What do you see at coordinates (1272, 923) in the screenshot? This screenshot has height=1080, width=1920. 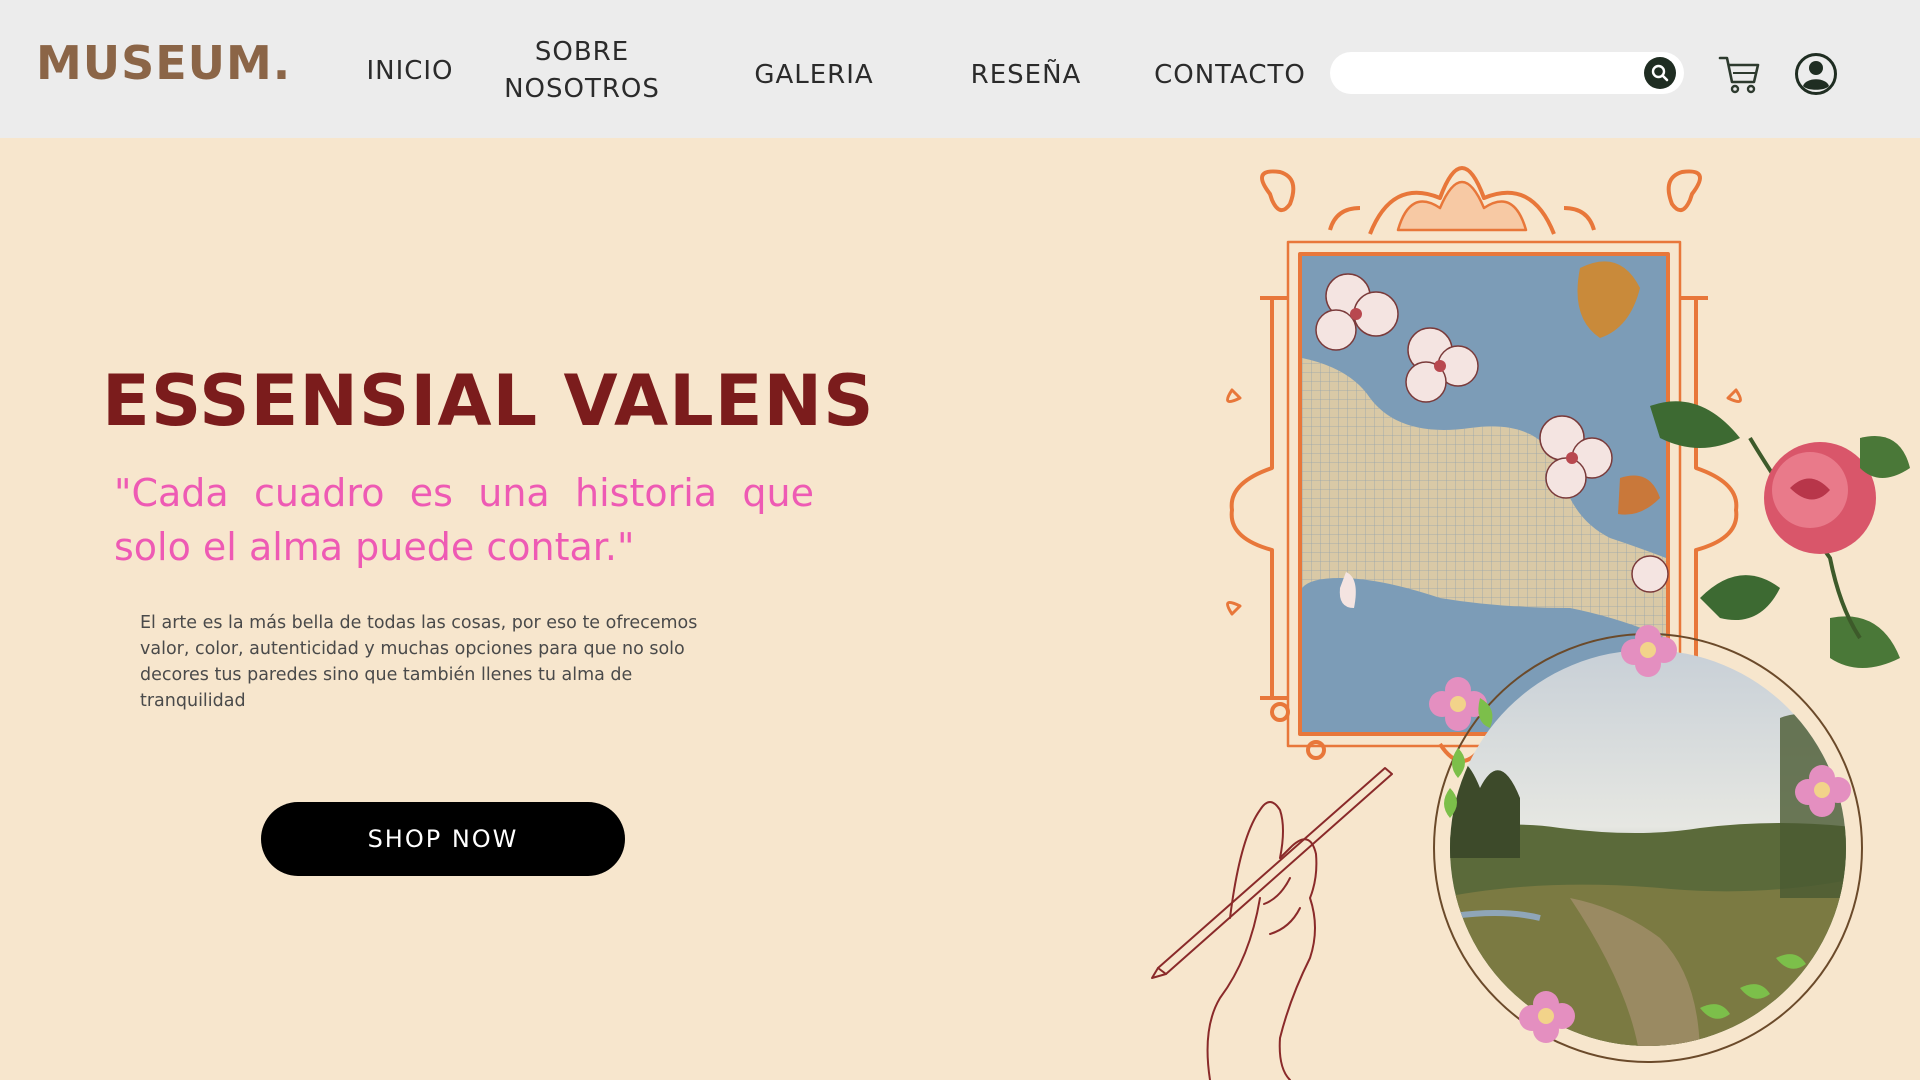 I see `hand-pencil-drawing` at bounding box center [1272, 923].